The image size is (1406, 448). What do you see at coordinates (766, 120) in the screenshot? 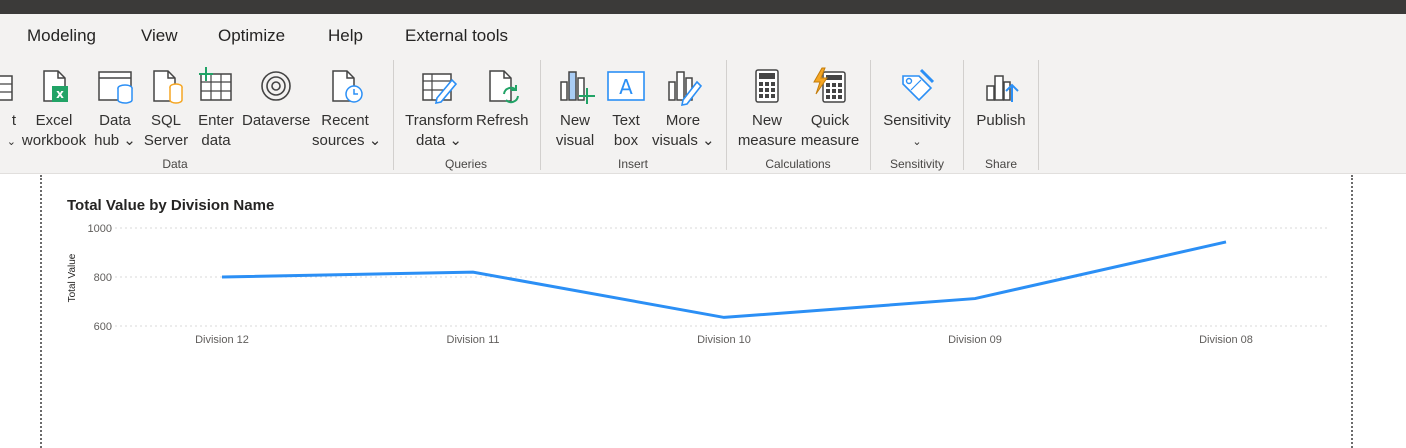
I see `new-measure-label-1: New` at bounding box center [766, 120].